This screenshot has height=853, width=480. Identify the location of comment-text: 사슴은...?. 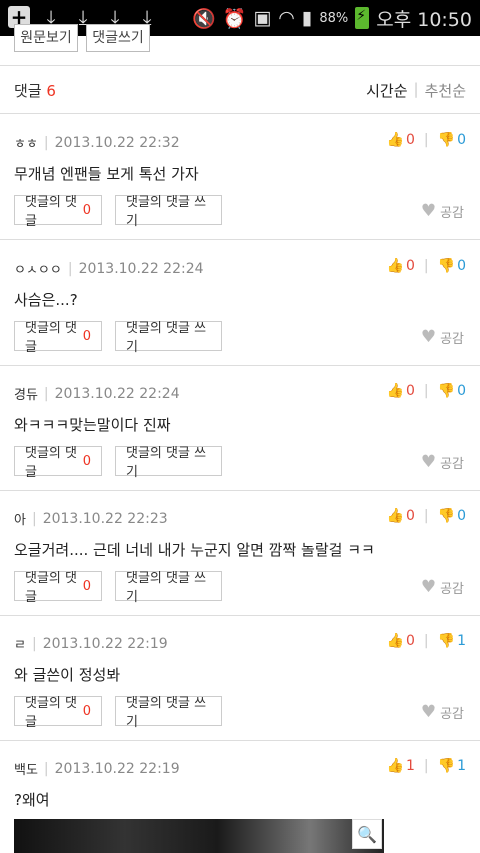
(46, 300).